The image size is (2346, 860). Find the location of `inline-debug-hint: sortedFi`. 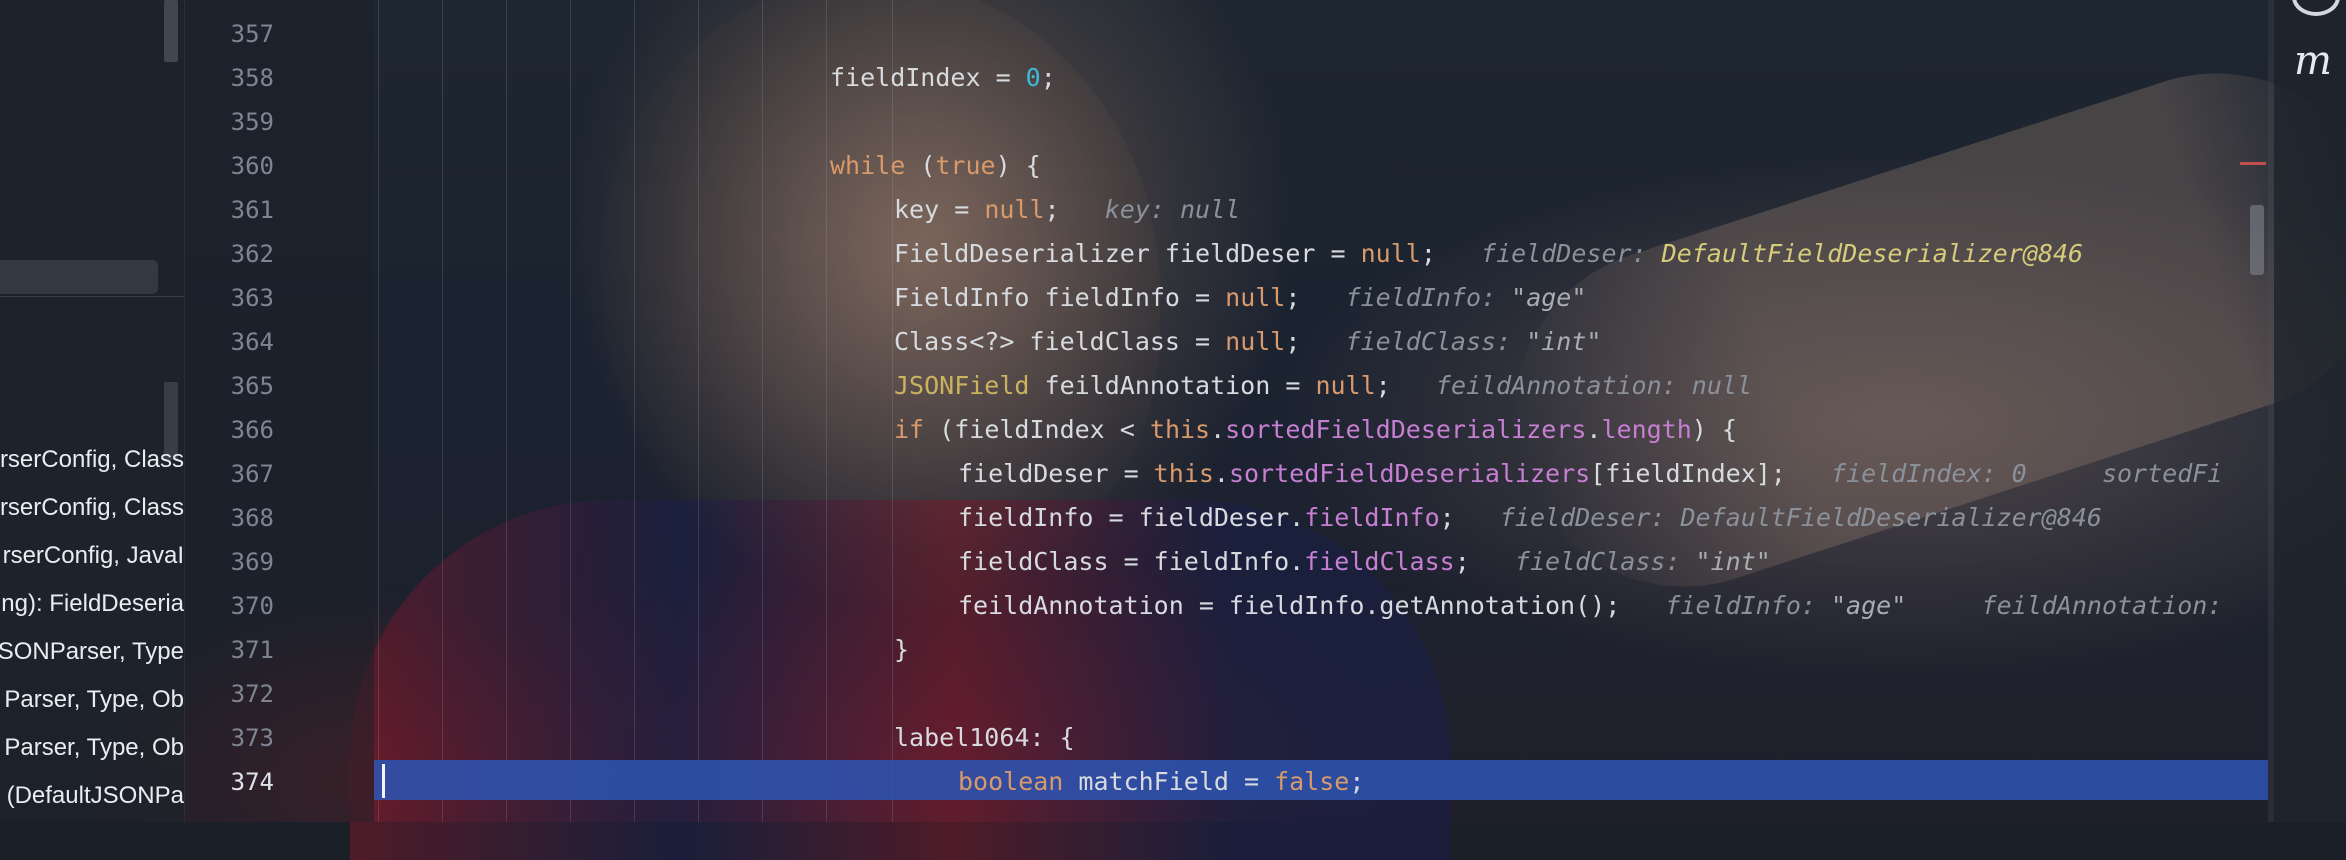

inline-debug-hint: sortedFi is located at coordinates (2162, 473).